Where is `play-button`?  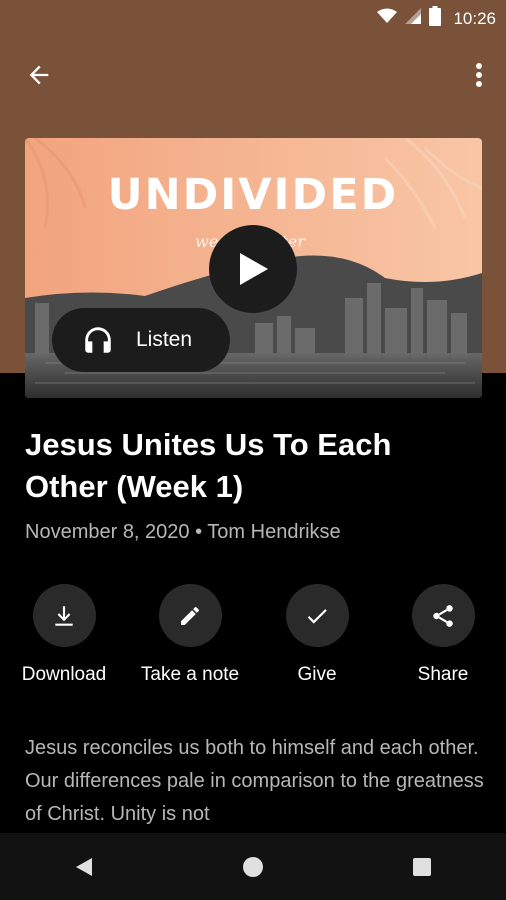 play-button is located at coordinates (253, 269).